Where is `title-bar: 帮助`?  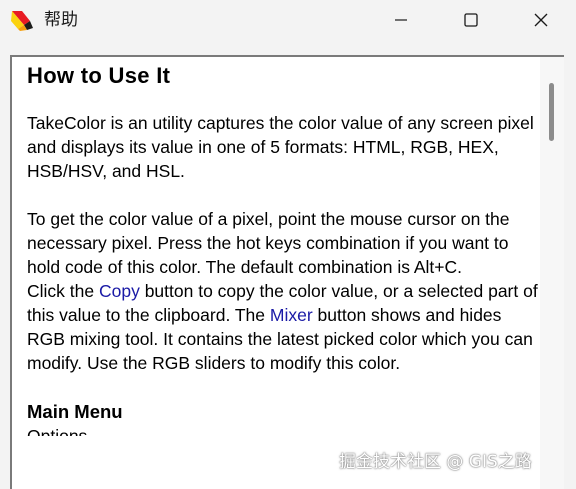 title-bar: 帮助 is located at coordinates (288, 20).